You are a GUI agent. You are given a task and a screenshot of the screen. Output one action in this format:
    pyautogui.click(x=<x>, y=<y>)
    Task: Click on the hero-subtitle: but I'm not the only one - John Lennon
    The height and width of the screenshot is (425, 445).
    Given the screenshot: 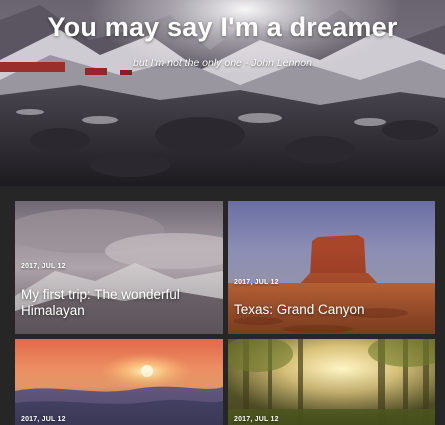 What is the action you would take?
    pyautogui.click(x=222, y=63)
    